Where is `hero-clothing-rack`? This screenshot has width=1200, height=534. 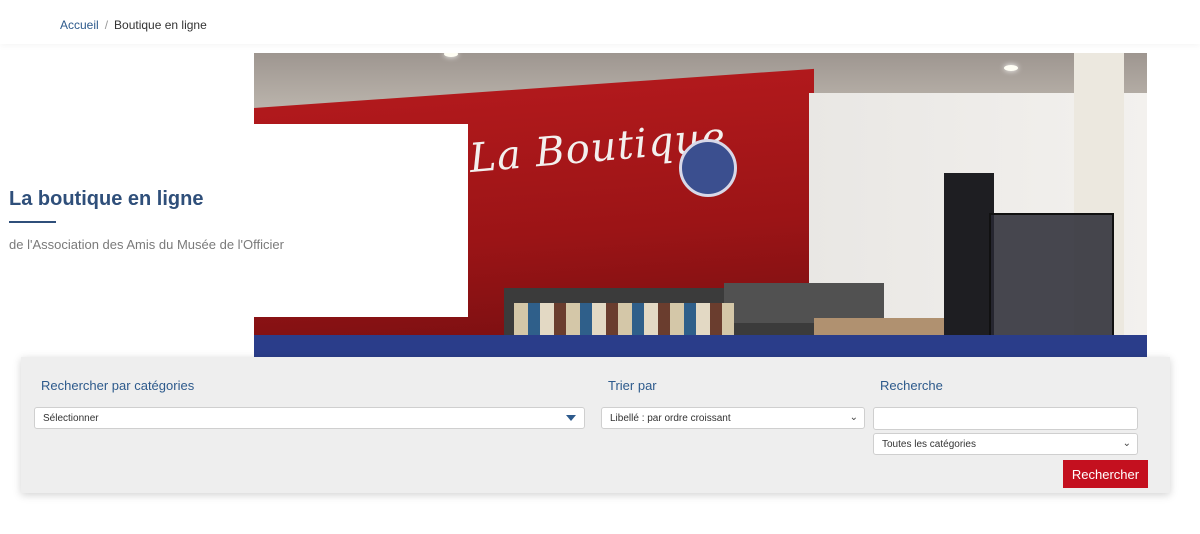 hero-clothing-rack is located at coordinates (969, 258).